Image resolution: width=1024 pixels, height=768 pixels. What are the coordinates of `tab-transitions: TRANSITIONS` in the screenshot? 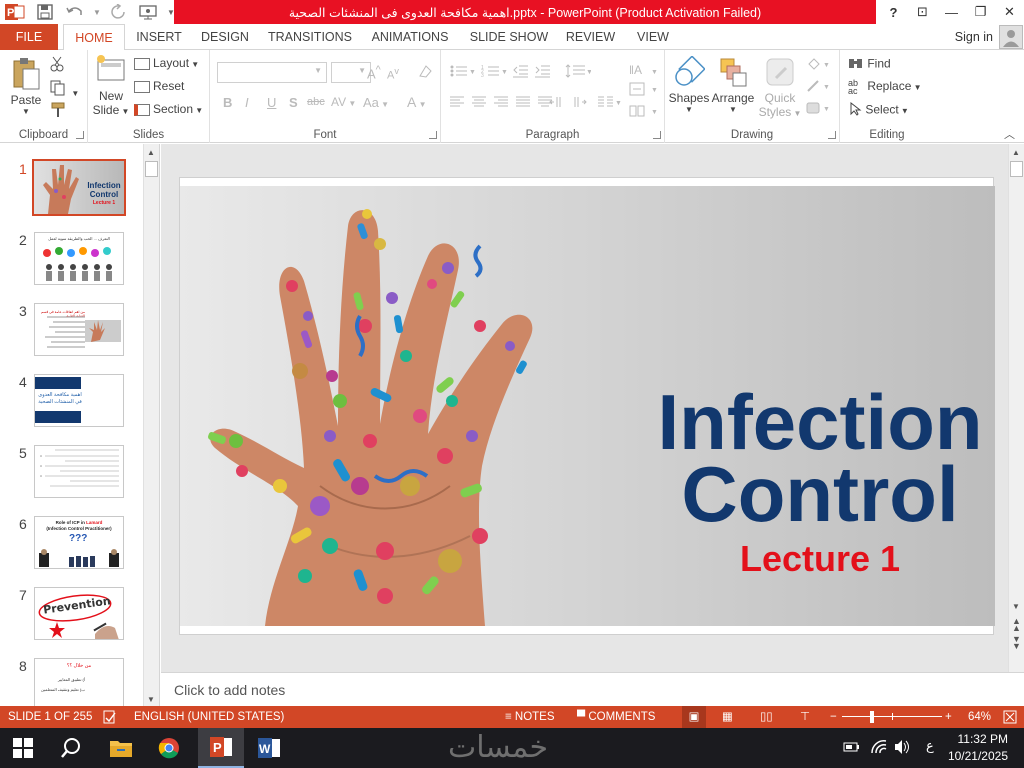 It's located at (310, 37).